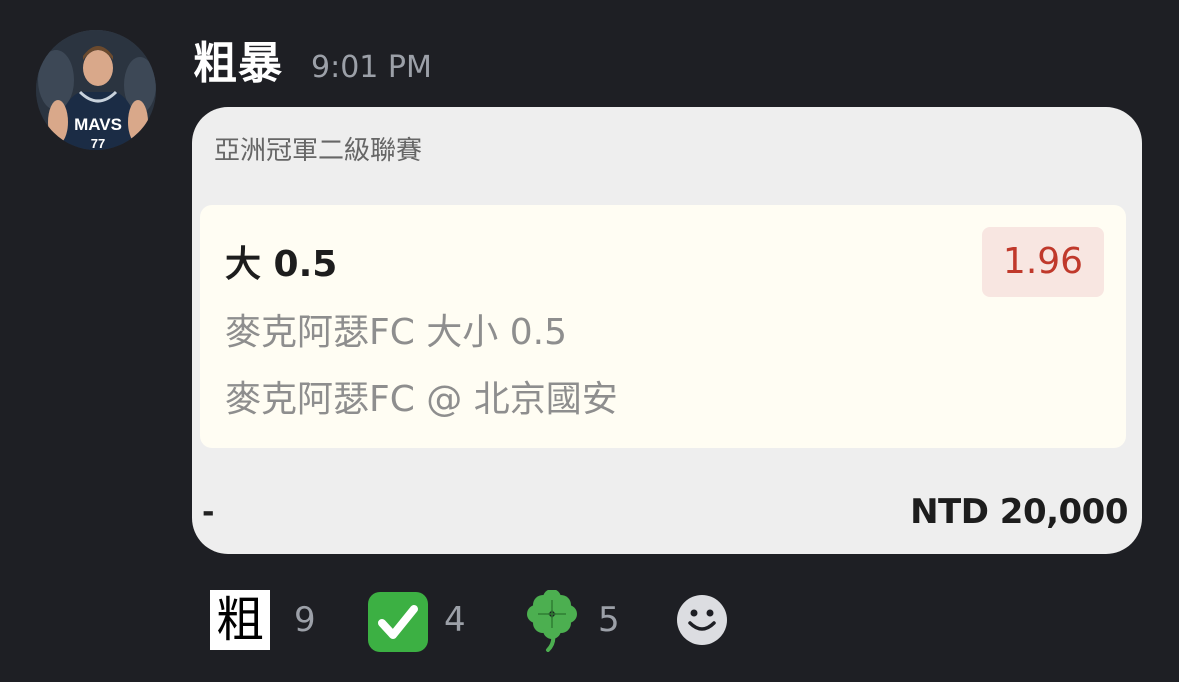 This screenshot has width=1179, height=682. Describe the element at coordinates (582, 620) in the screenshot. I see `reaction-clover: 5` at that location.